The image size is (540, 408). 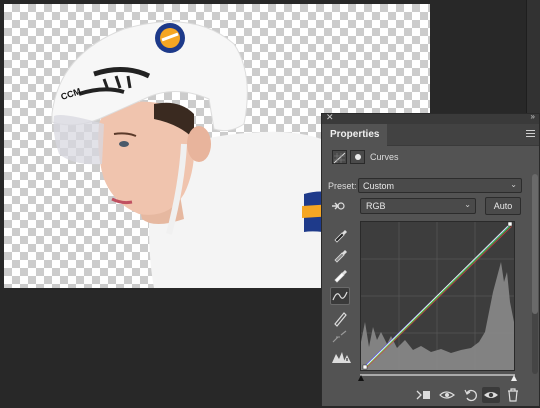 What do you see at coordinates (491, 395) in the screenshot?
I see `visibility-eye-icon` at bounding box center [491, 395].